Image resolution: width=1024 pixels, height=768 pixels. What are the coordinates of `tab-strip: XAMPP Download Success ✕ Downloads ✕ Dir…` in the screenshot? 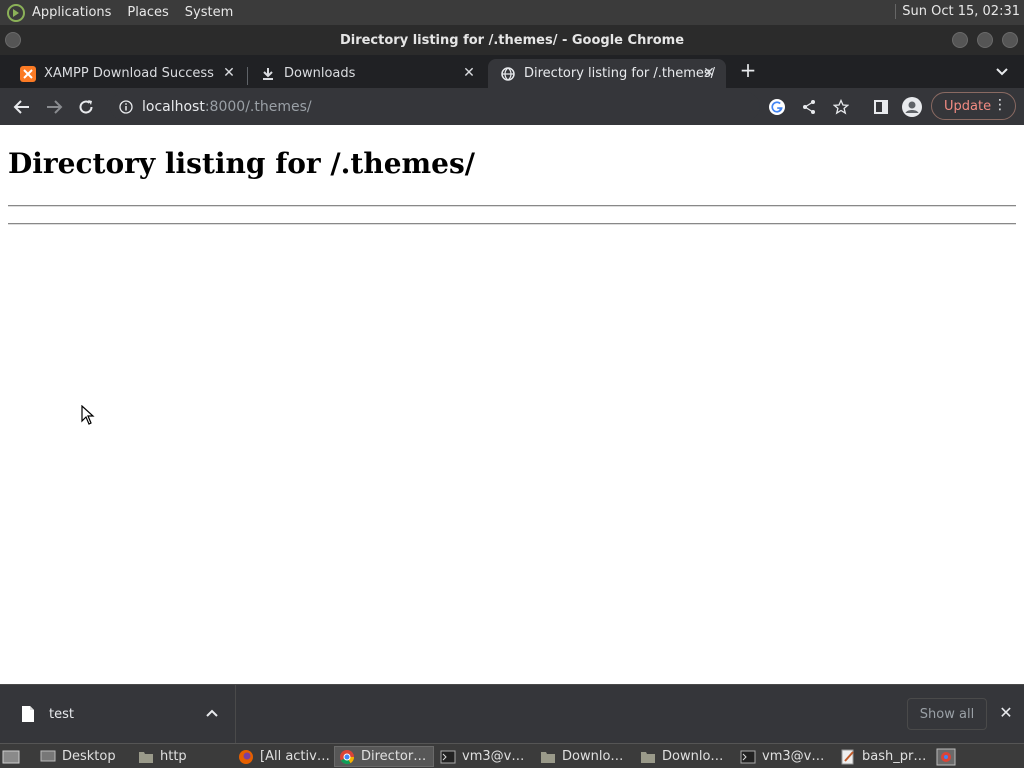 It's located at (512, 71).